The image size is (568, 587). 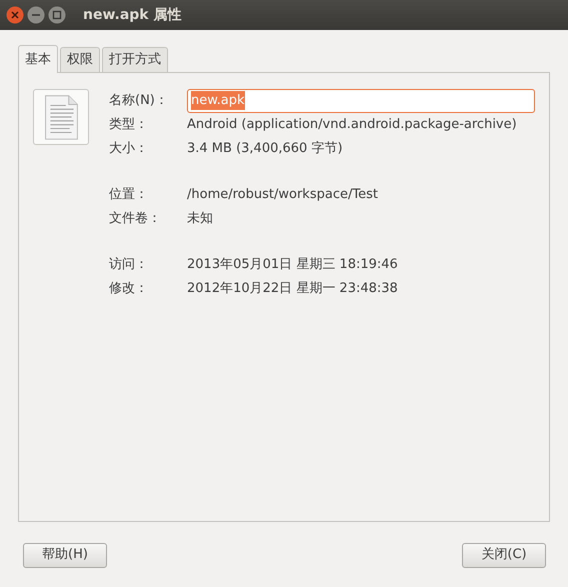 What do you see at coordinates (132, 15) in the screenshot?
I see `window-title: new.apk 属性` at bounding box center [132, 15].